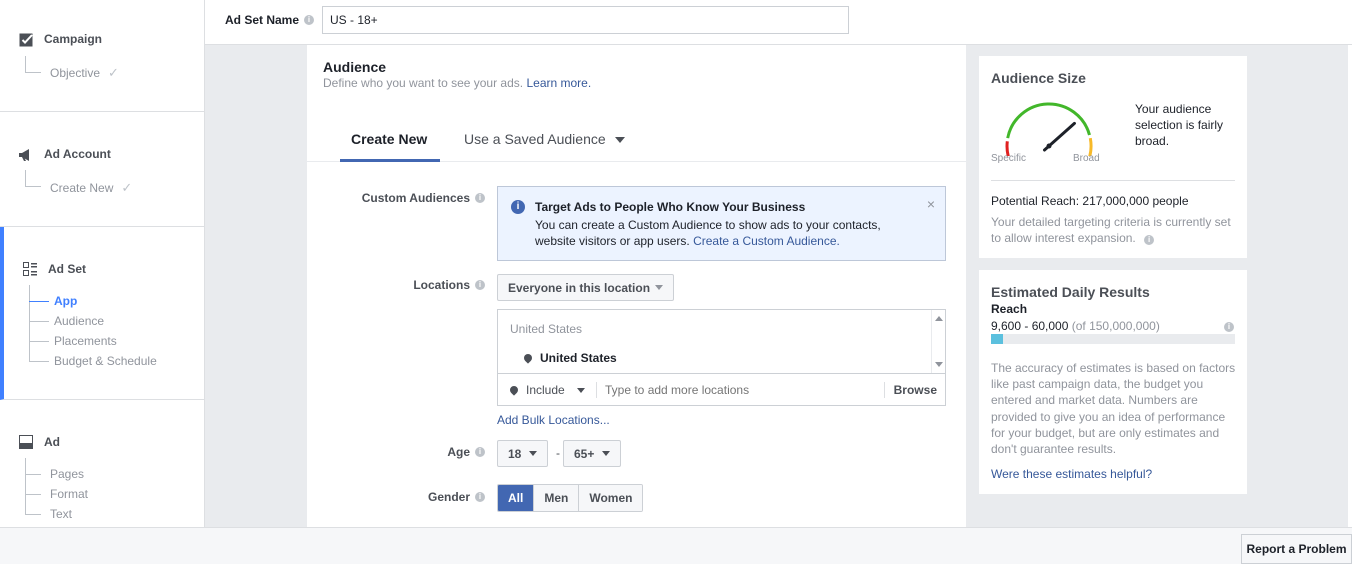 The height and width of the screenshot is (564, 1352). I want to click on reach-progress-bar, so click(1113, 339).